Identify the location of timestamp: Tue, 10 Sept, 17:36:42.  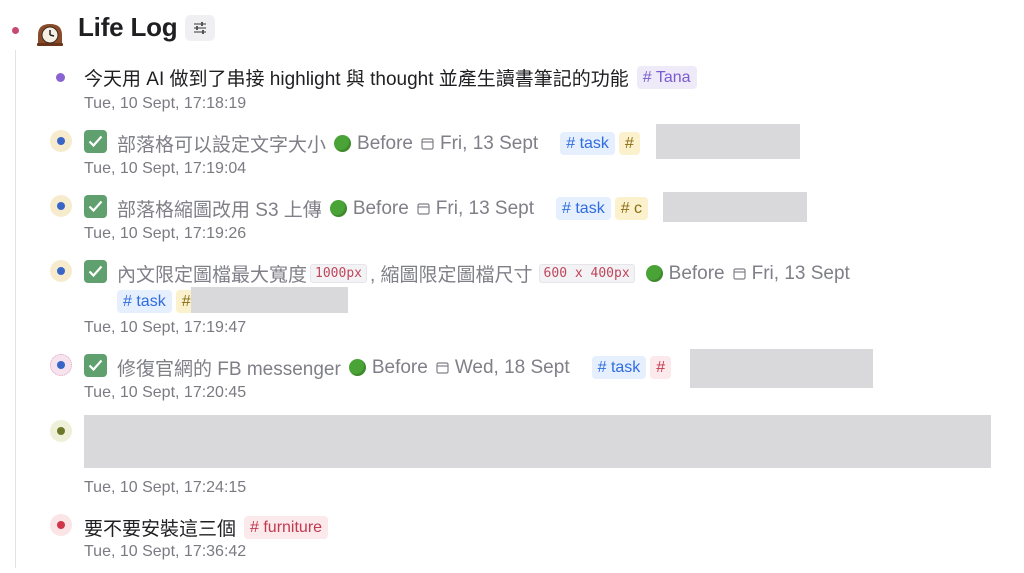
(165, 551).